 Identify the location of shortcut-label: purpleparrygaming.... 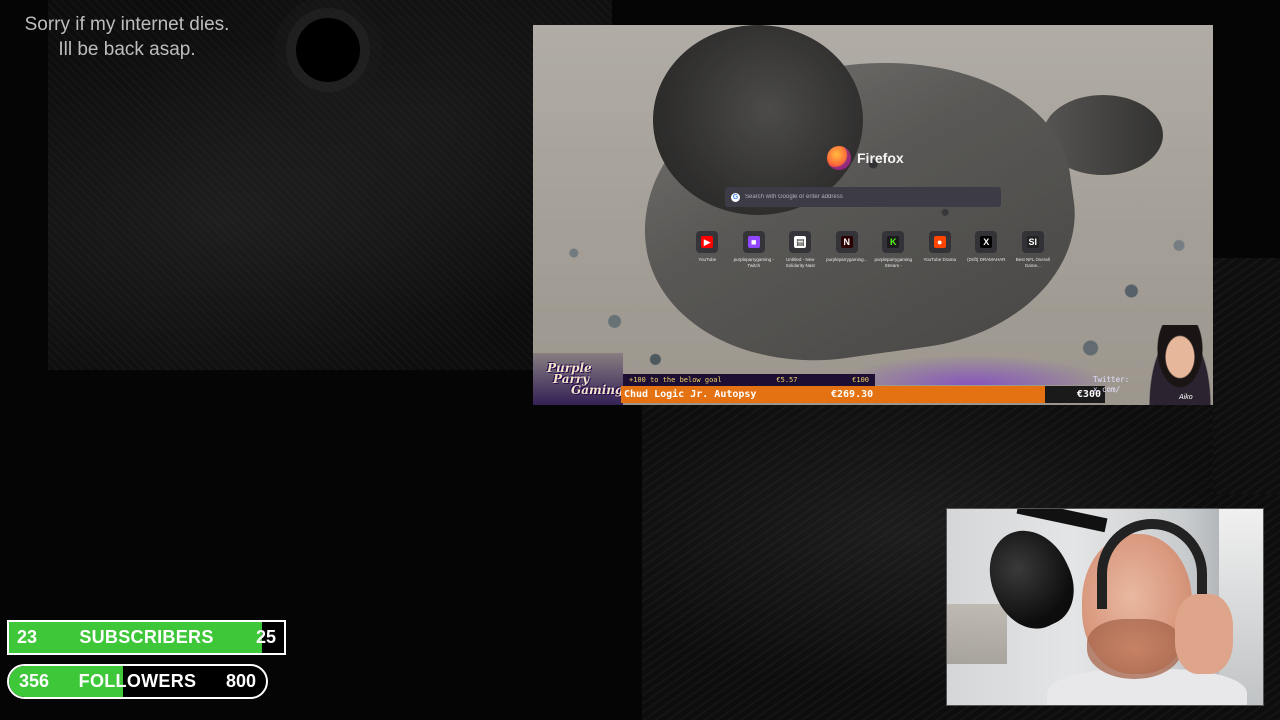
(847, 259).